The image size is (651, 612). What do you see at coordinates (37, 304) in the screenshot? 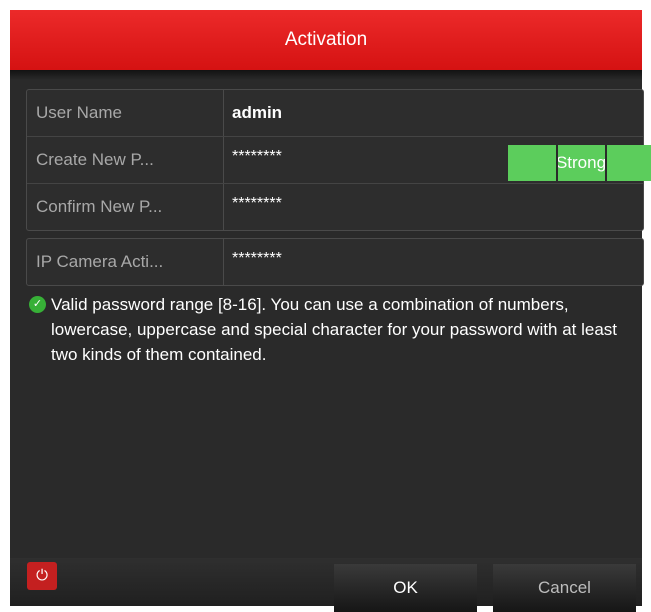
I see `check-circle-icon: ✓` at bounding box center [37, 304].